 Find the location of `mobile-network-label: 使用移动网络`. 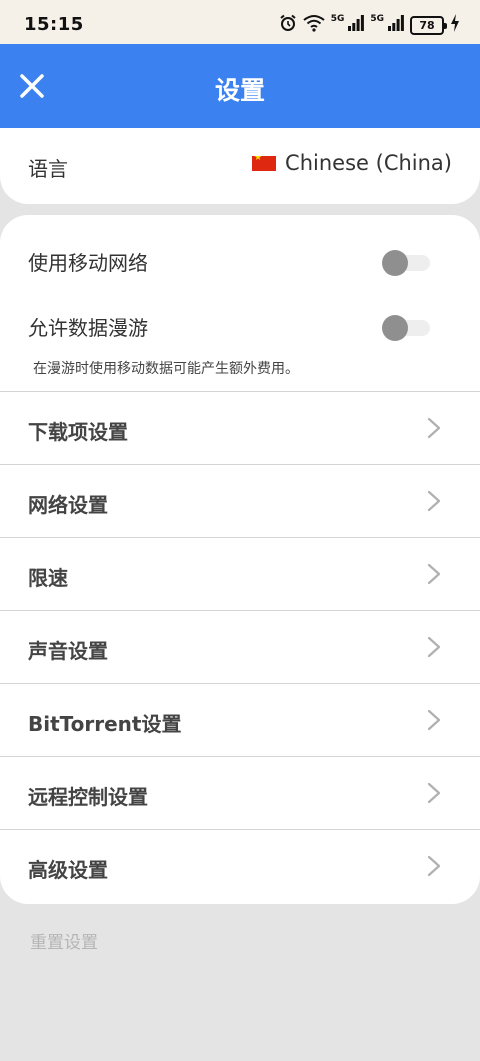

mobile-network-label: 使用移动网络 is located at coordinates (88, 263).